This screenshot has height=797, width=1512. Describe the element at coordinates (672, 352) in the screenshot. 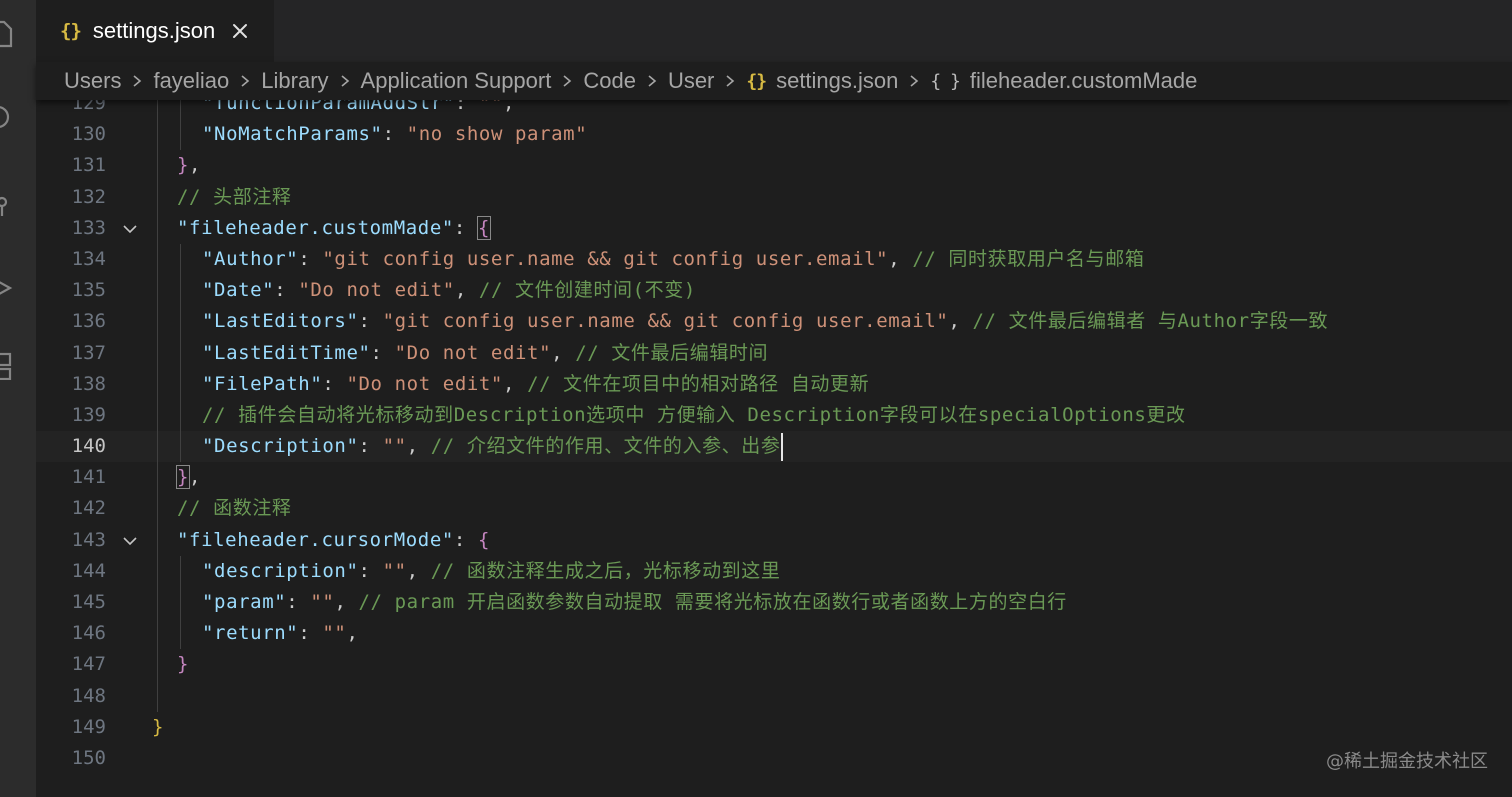

I see `code-token: // 文件最后编辑时间` at that location.